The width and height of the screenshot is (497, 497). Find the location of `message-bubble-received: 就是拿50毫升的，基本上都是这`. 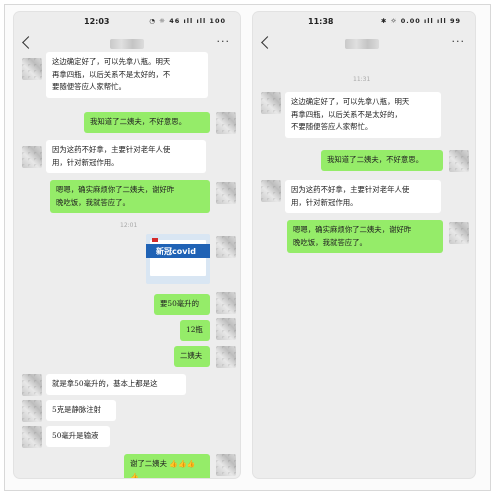

message-bubble-received: 就是拿50毫升的，基本上都是这 is located at coordinates (116, 384).